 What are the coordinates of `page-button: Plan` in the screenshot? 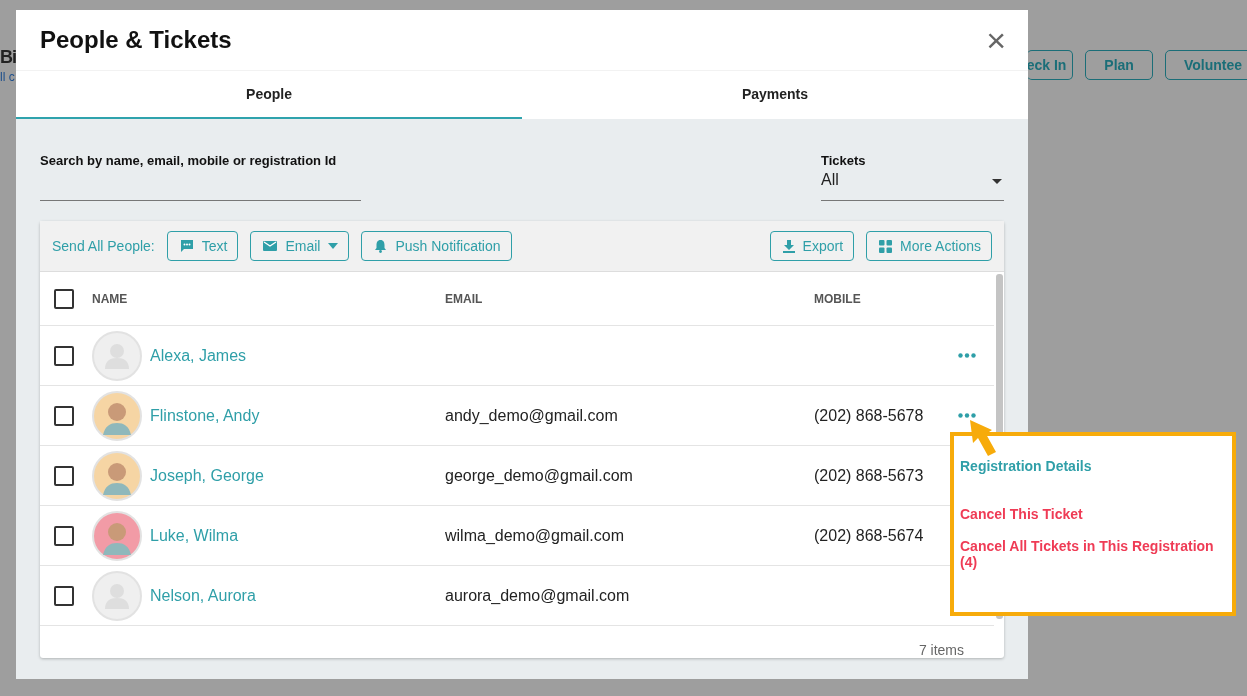 It's located at (1119, 65).